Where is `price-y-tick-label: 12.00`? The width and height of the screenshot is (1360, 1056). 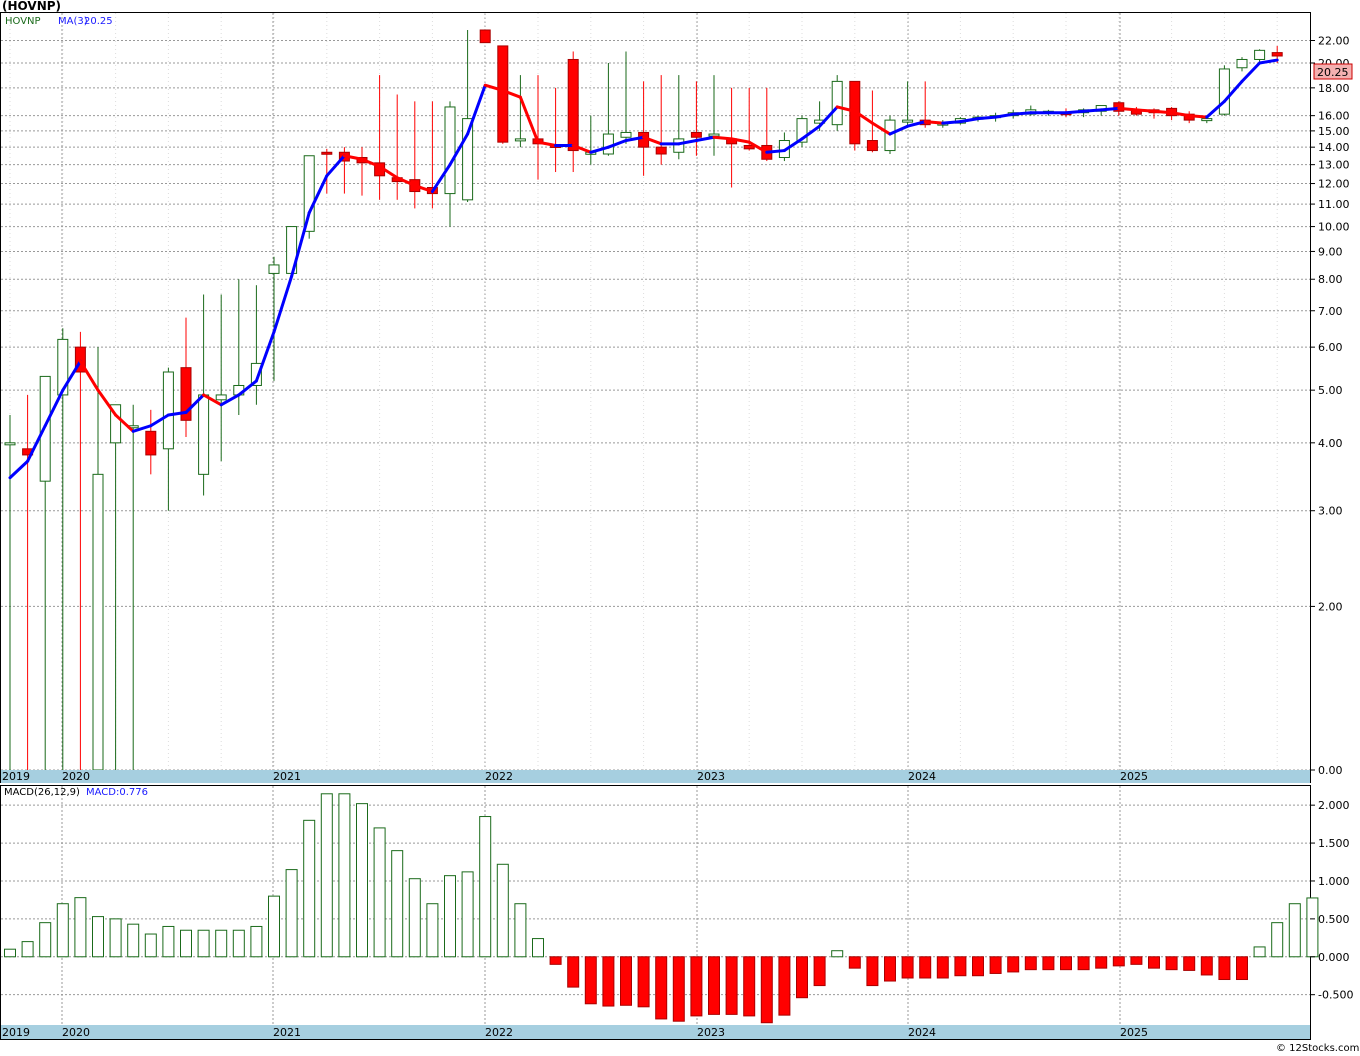 price-y-tick-label: 12.00 is located at coordinates (1334, 184).